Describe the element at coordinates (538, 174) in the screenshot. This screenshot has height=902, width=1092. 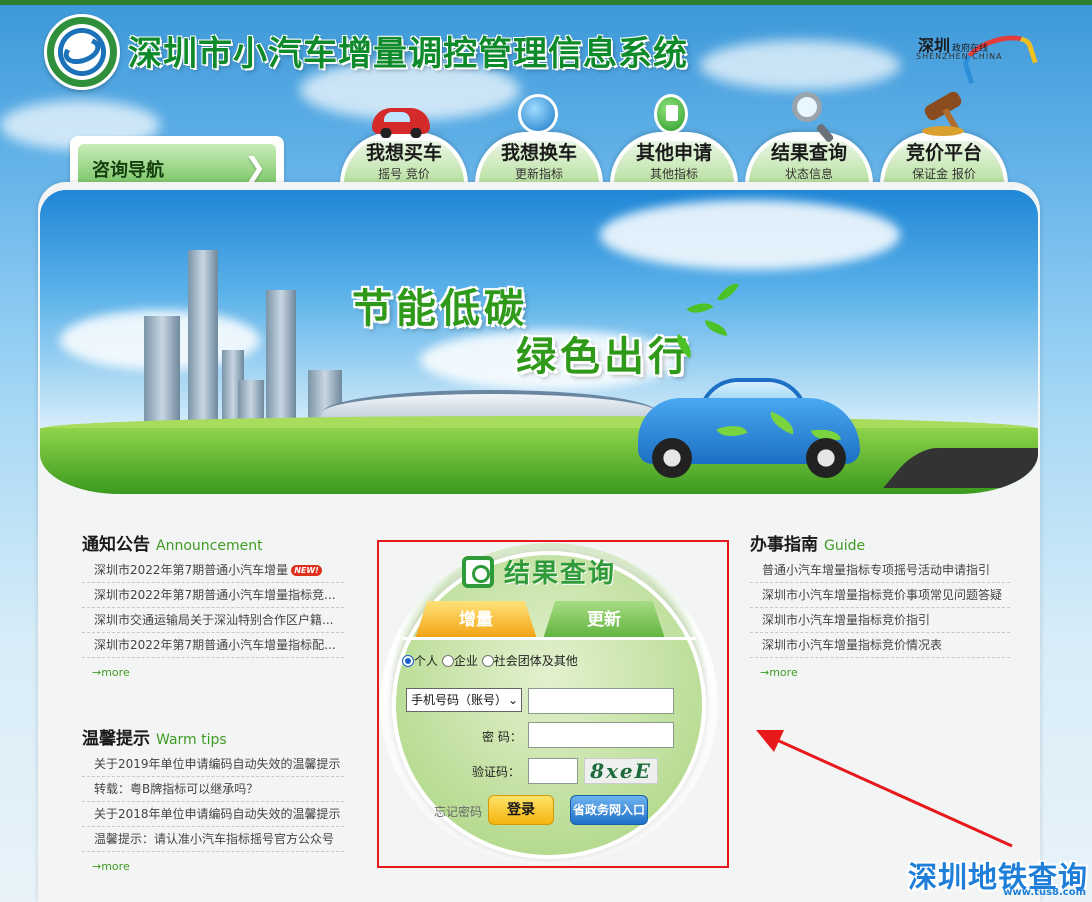
I see `tab-sub: 更新指标` at that location.